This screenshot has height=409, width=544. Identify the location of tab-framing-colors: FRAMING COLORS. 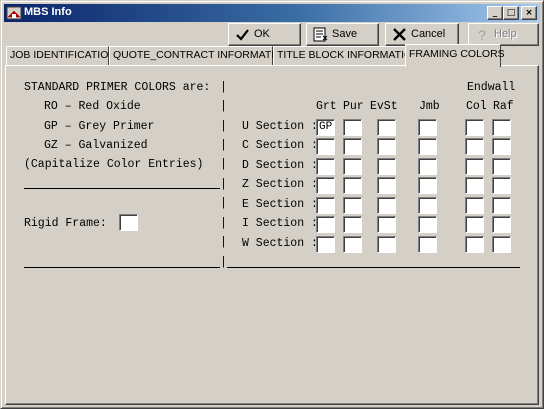
(455, 55).